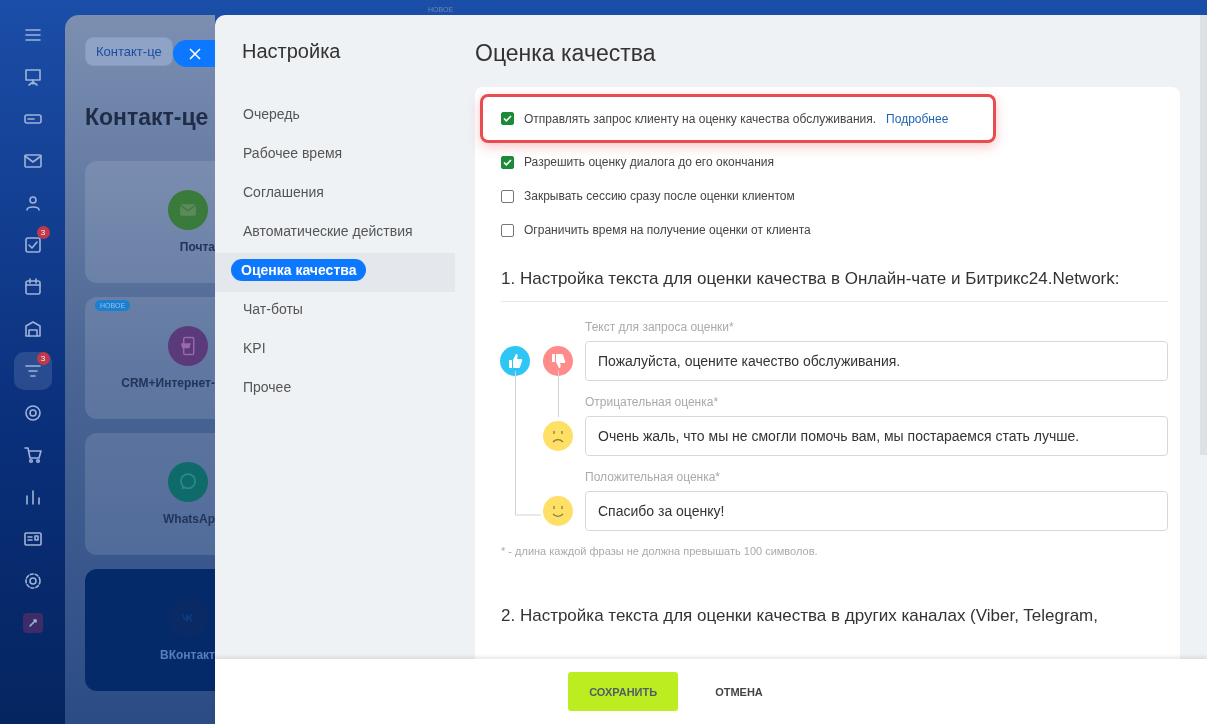 The width and height of the screenshot is (1207, 724). What do you see at coordinates (700, 118) in the screenshot?
I see `option-label: Отправлять запрос клиенту на оценку качества обслуживания.` at bounding box center [700, 118].